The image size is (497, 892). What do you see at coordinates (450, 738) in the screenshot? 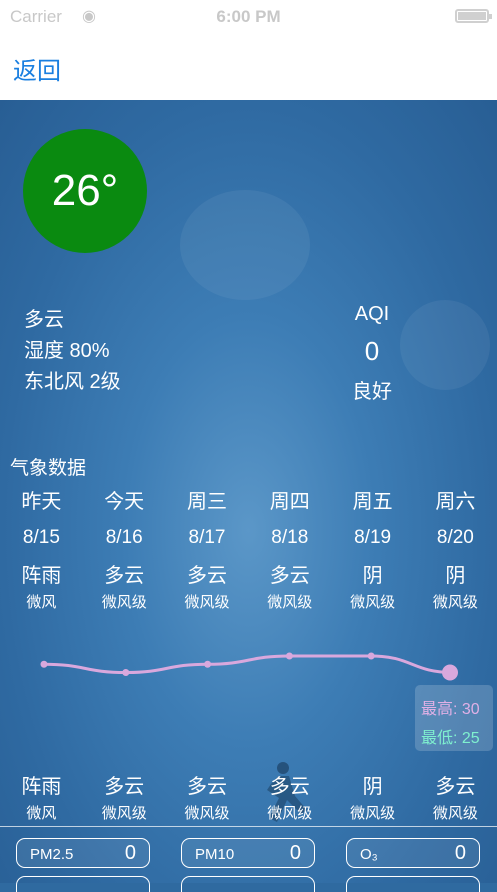
I see `legend-low: 最低: 25` at bounding box center [450, 738].